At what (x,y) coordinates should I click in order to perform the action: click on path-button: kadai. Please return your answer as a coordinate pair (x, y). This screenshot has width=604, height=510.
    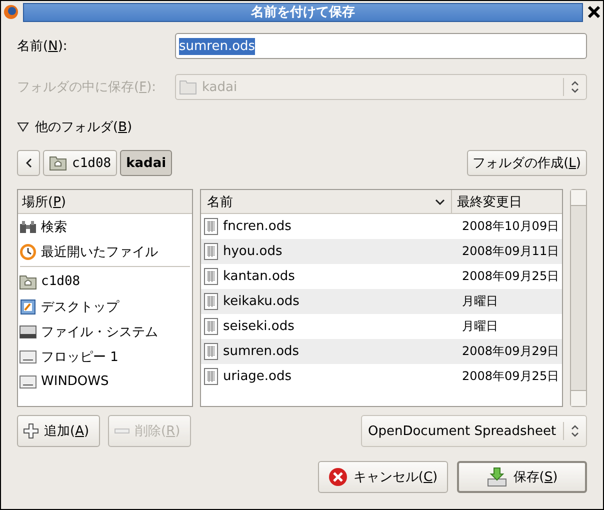
    Looking at the image, I should click on (146, 163).